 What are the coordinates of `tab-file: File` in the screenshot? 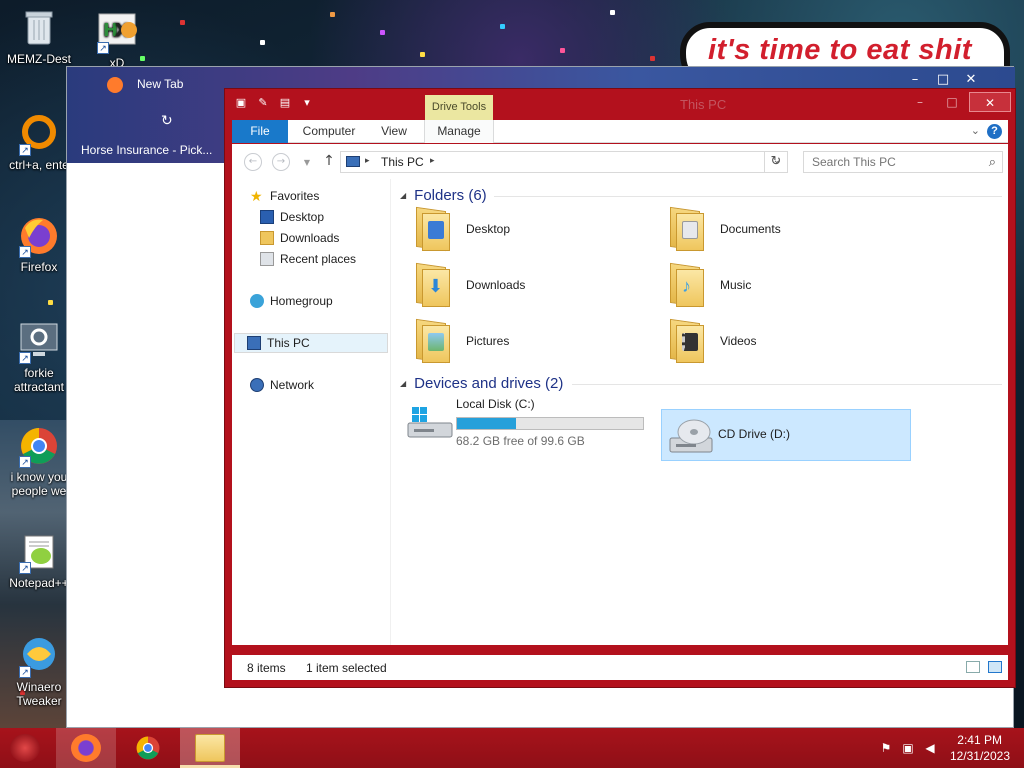 It's located at (260, 131).